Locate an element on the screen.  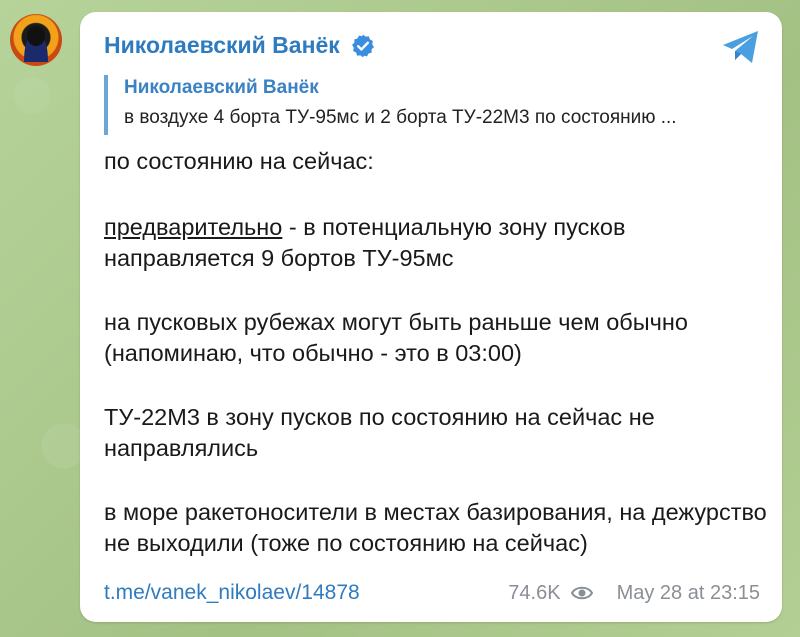
eye-icon is located at coordinates (581, 593).